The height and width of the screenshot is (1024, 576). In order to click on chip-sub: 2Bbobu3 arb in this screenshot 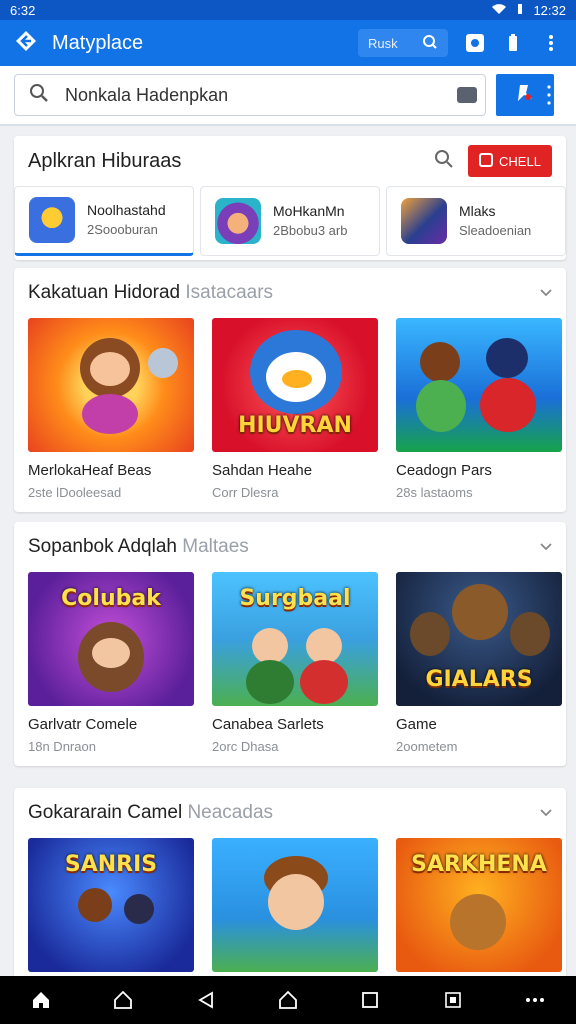, I will do `click(310, 230)`.